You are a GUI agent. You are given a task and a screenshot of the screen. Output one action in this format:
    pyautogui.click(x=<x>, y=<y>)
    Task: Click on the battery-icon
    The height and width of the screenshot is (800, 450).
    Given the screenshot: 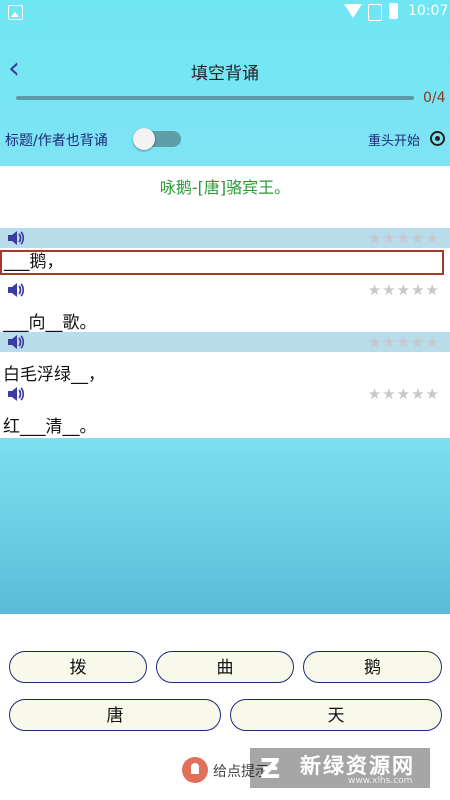 What is the action you would take?
    pyautogui.click(x=393, y=11)
    